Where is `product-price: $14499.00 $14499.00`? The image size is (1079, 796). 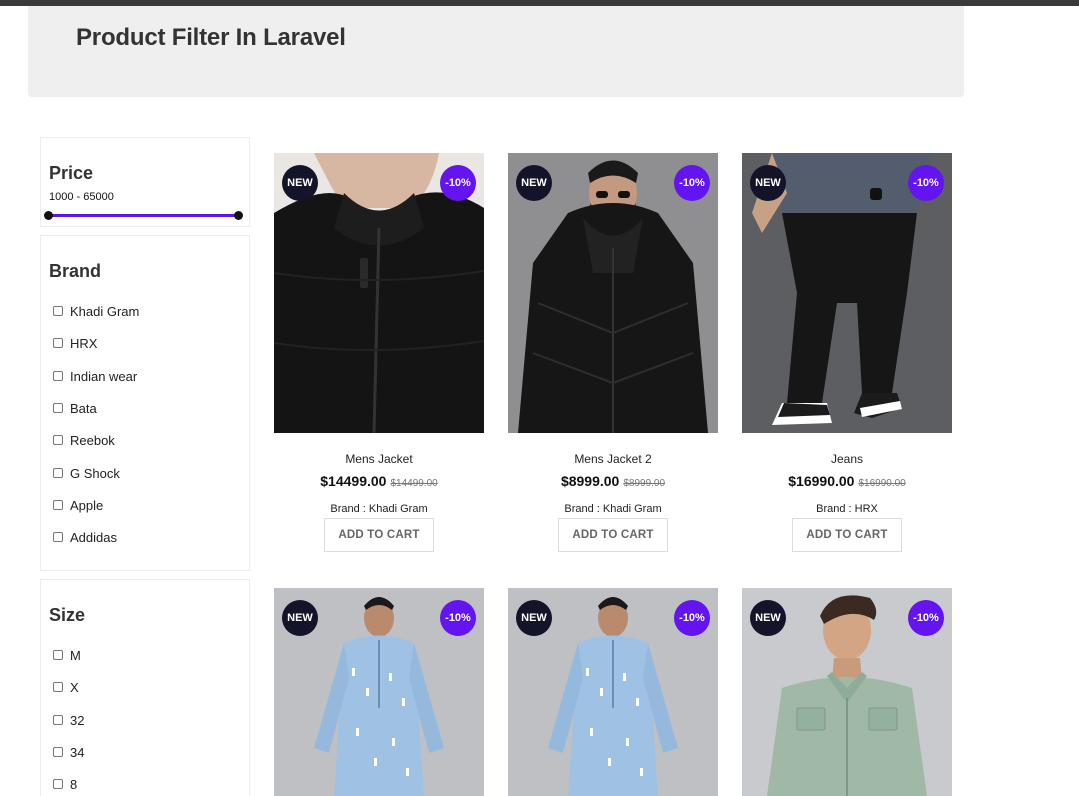
product-price: $14499.00 $14499.00 is located at coordinates (379, 481).